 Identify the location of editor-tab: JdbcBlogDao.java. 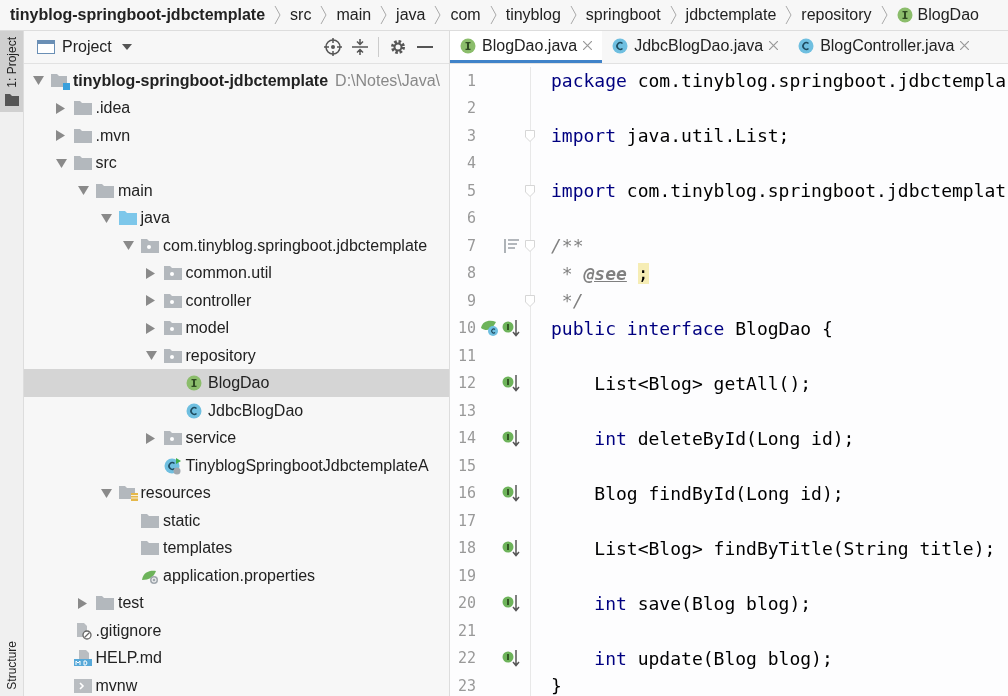
(695, 47).